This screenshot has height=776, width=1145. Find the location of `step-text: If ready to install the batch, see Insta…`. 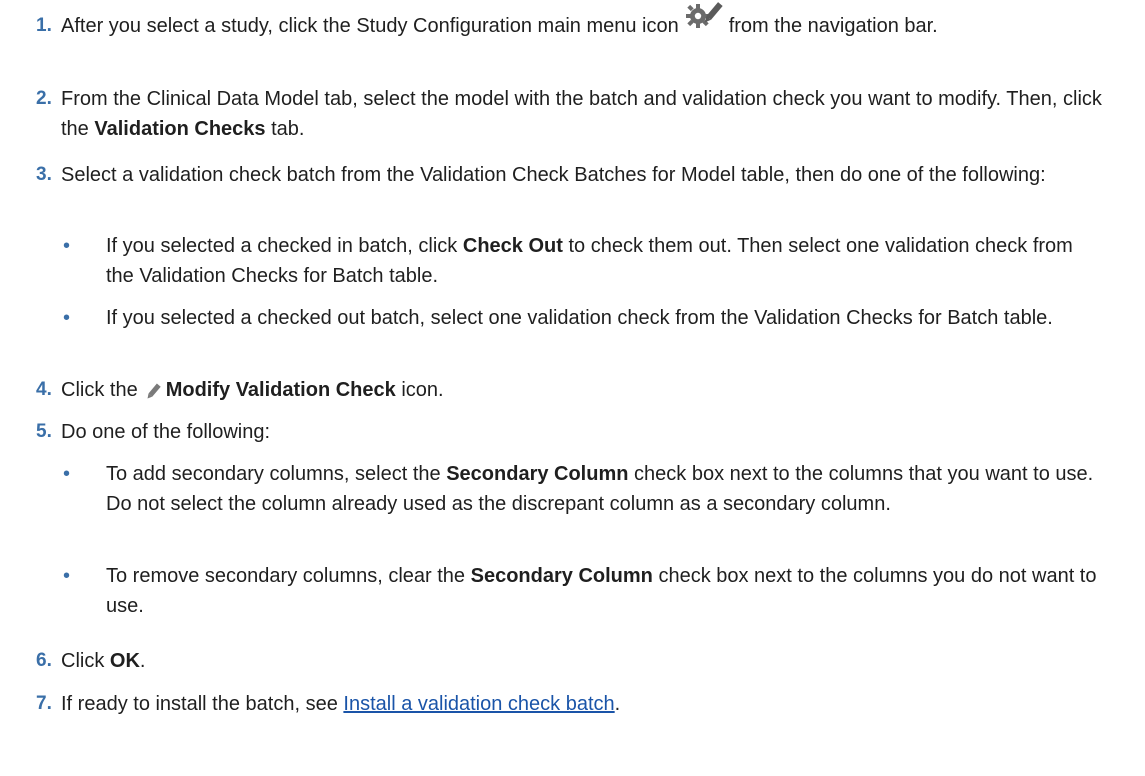

step-text: If ready to install the batch, see Insta… is located at coordinates (591, 704).